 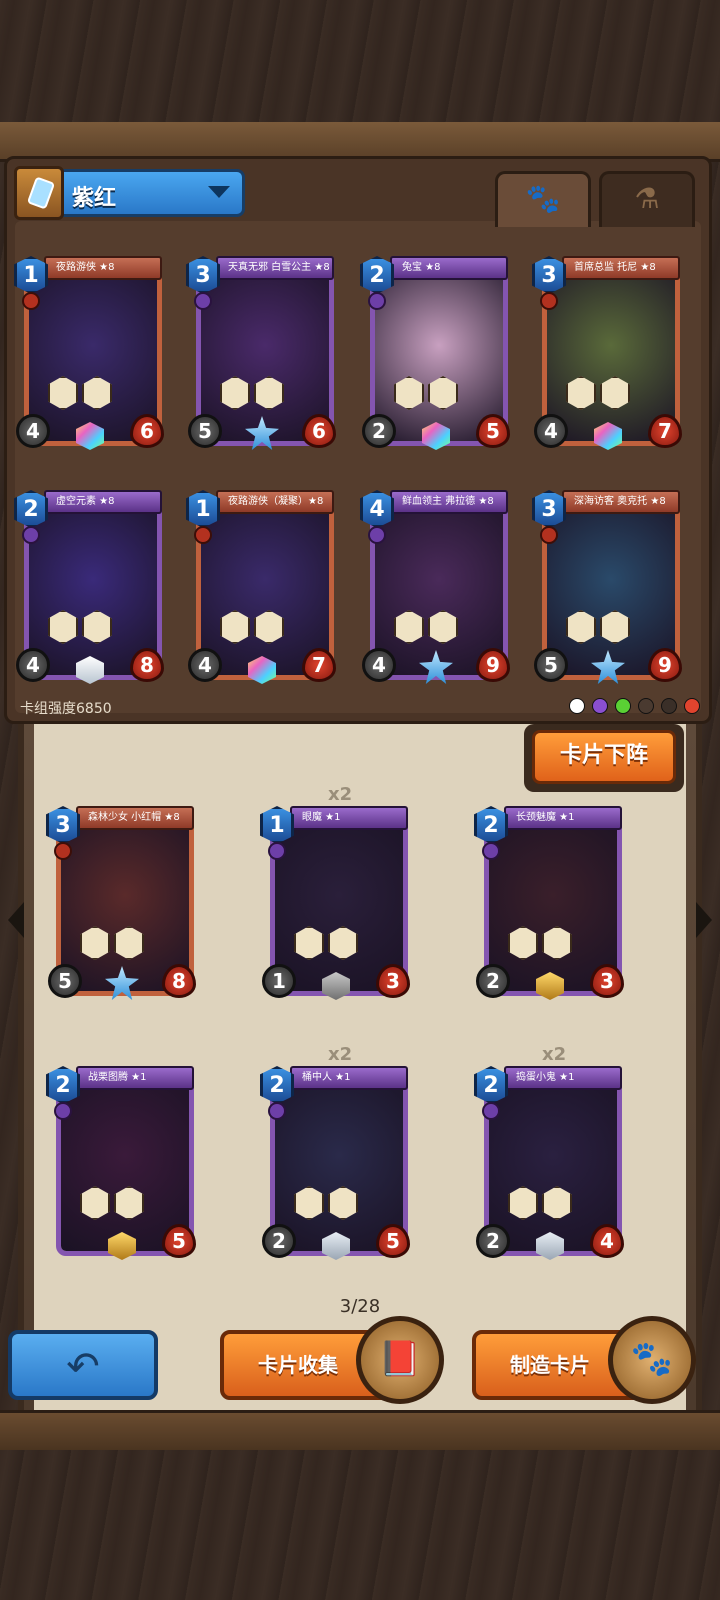 I want to click on card: 战栗图腾 ★1 2 5, so click(x=122, y=1164).